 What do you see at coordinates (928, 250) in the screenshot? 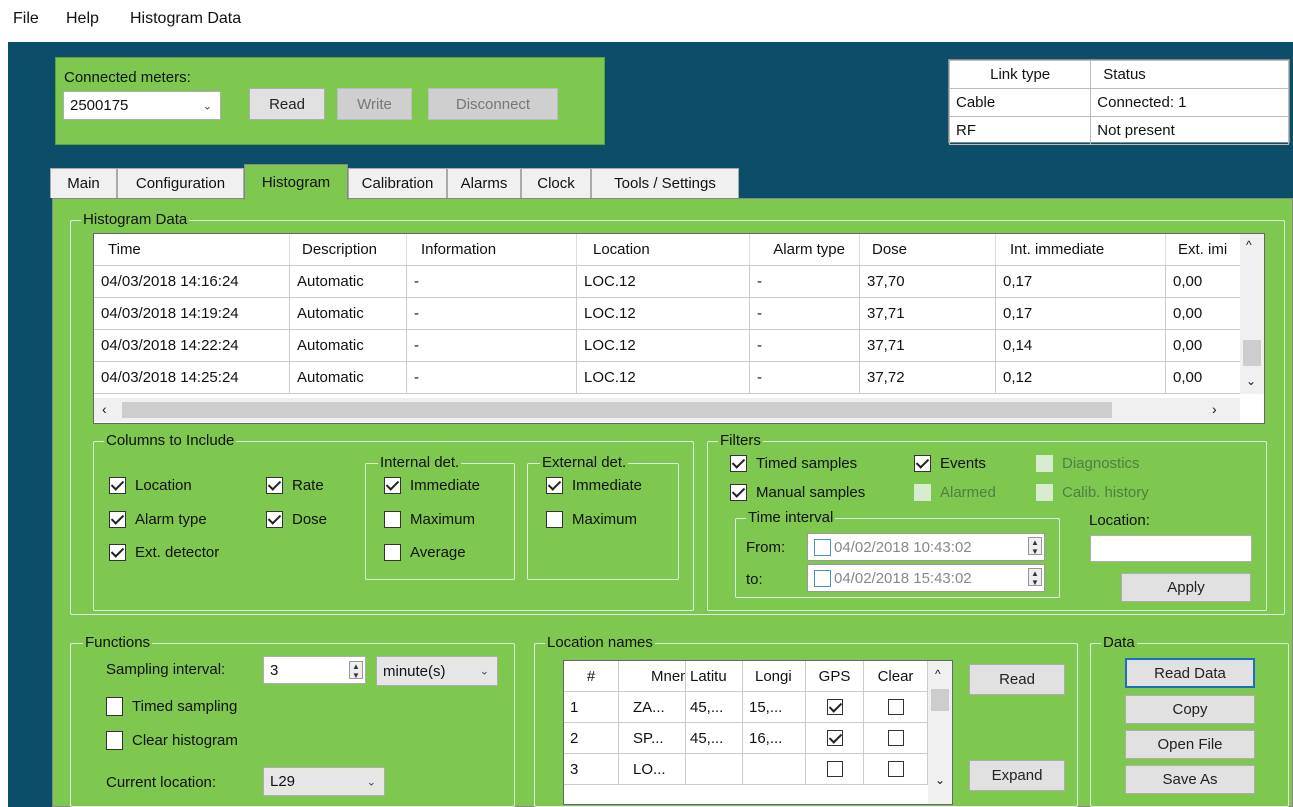
I see `column-header: Dose` at bounding box center [928, 250].